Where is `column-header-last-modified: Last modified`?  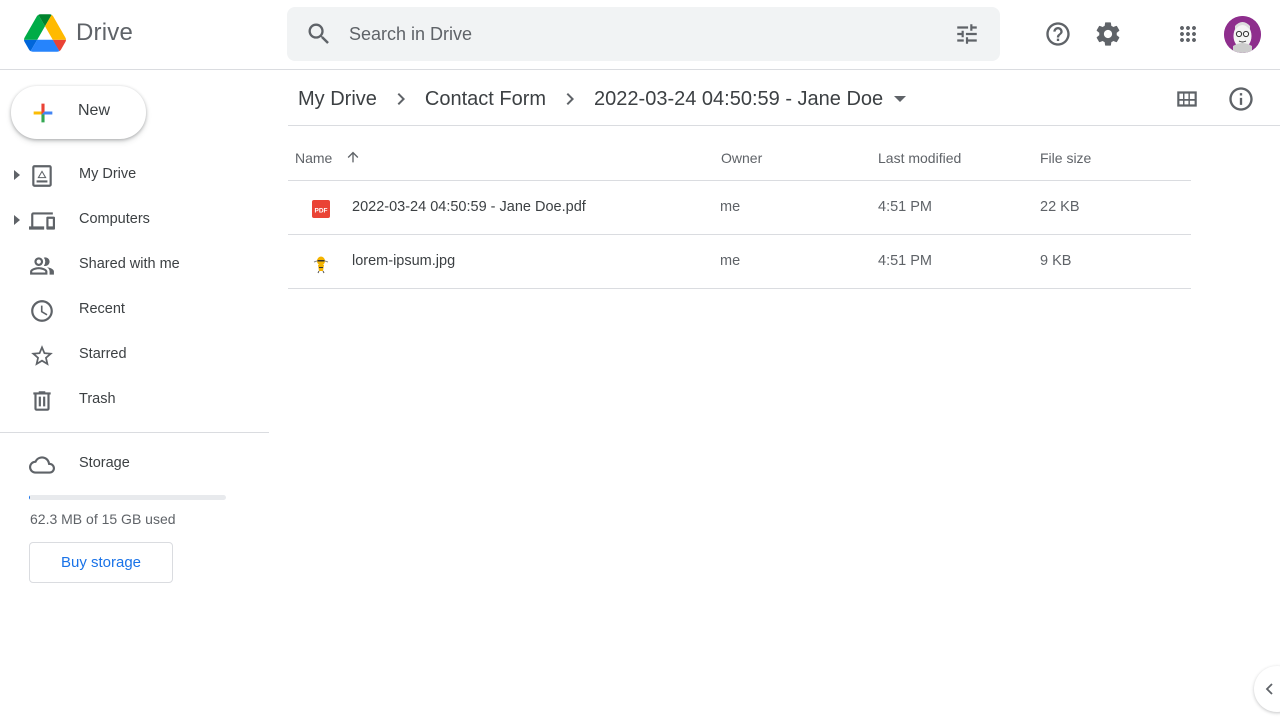 column-header-last-modified: Last modified is located at coordinates (919, 158).